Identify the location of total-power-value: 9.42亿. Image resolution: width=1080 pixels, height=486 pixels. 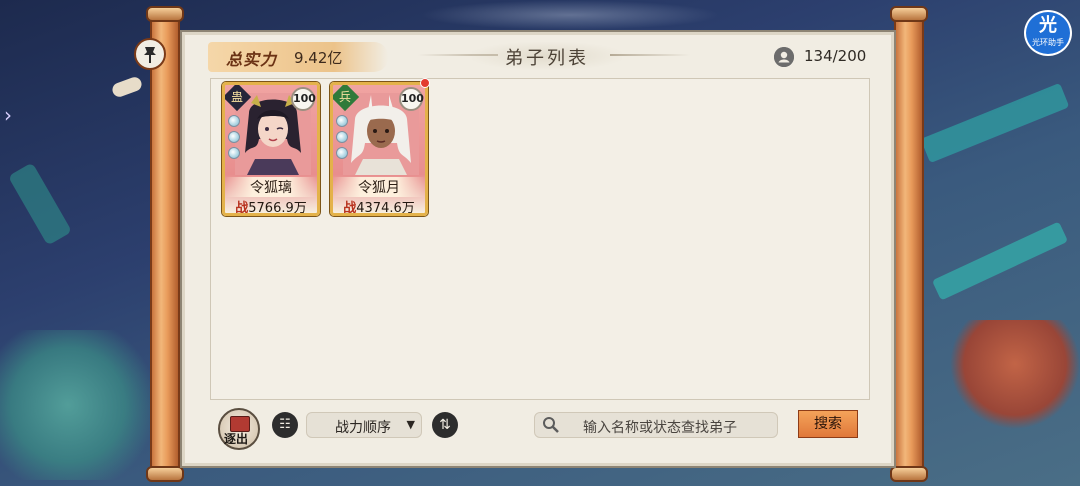
(318, 58).